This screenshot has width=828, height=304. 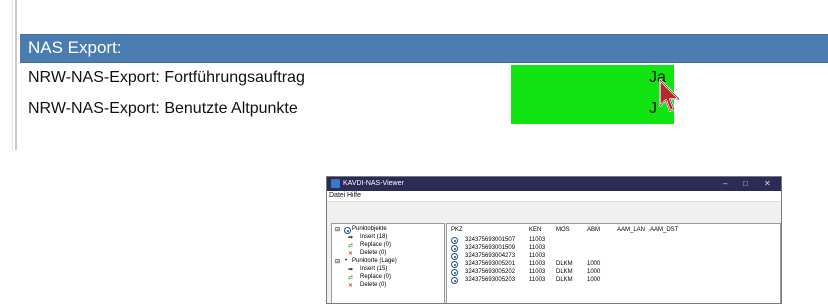 I want to click on column-header-pkz: PKZ, so click(x=457, y=230).